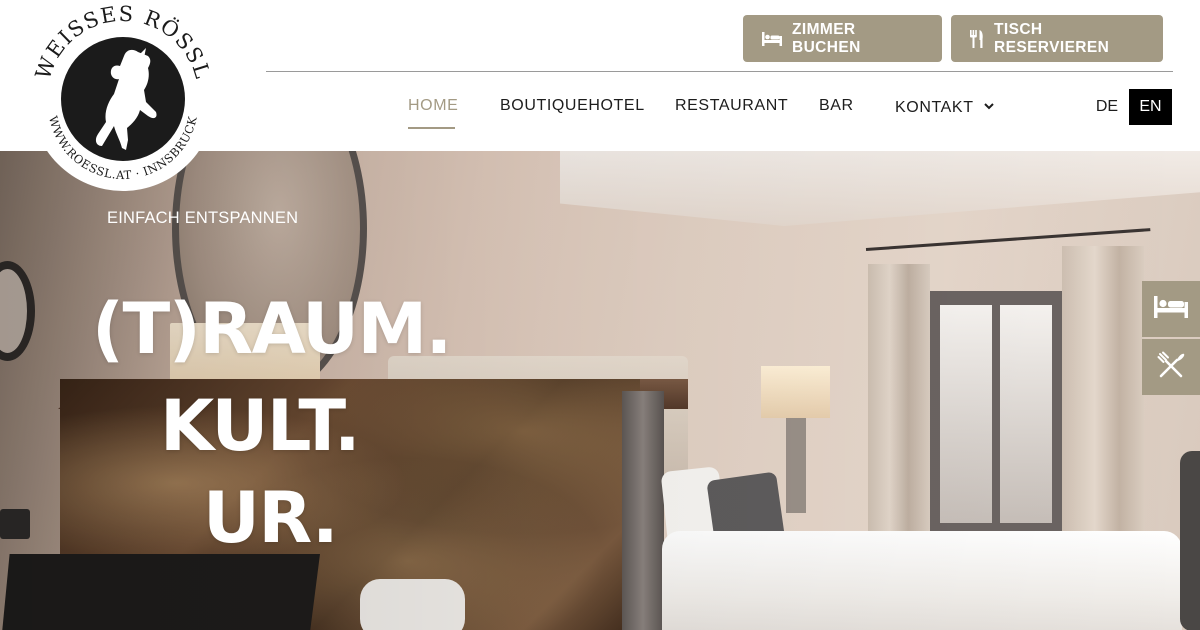 Image resolution: width=1200 pixels, height=630 pixels. What do you see at coordinates (572, 106) in the screenshot?
I see `nav-boutiquehotel: BOUTIQUEHOTEL` at bounding box center [572, 106].